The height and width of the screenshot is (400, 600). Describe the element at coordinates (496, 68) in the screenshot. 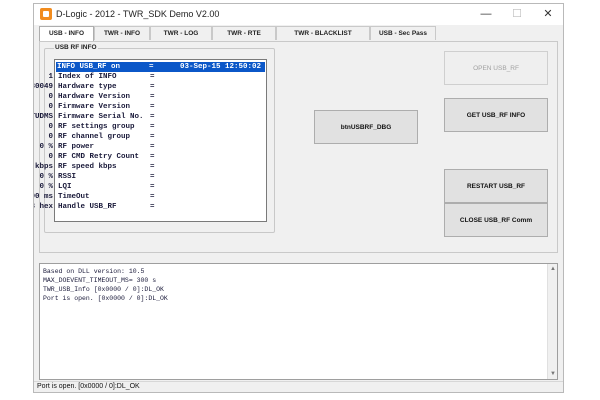

I see `open-usb-rf-button: OPEN USB_RF` at that location.